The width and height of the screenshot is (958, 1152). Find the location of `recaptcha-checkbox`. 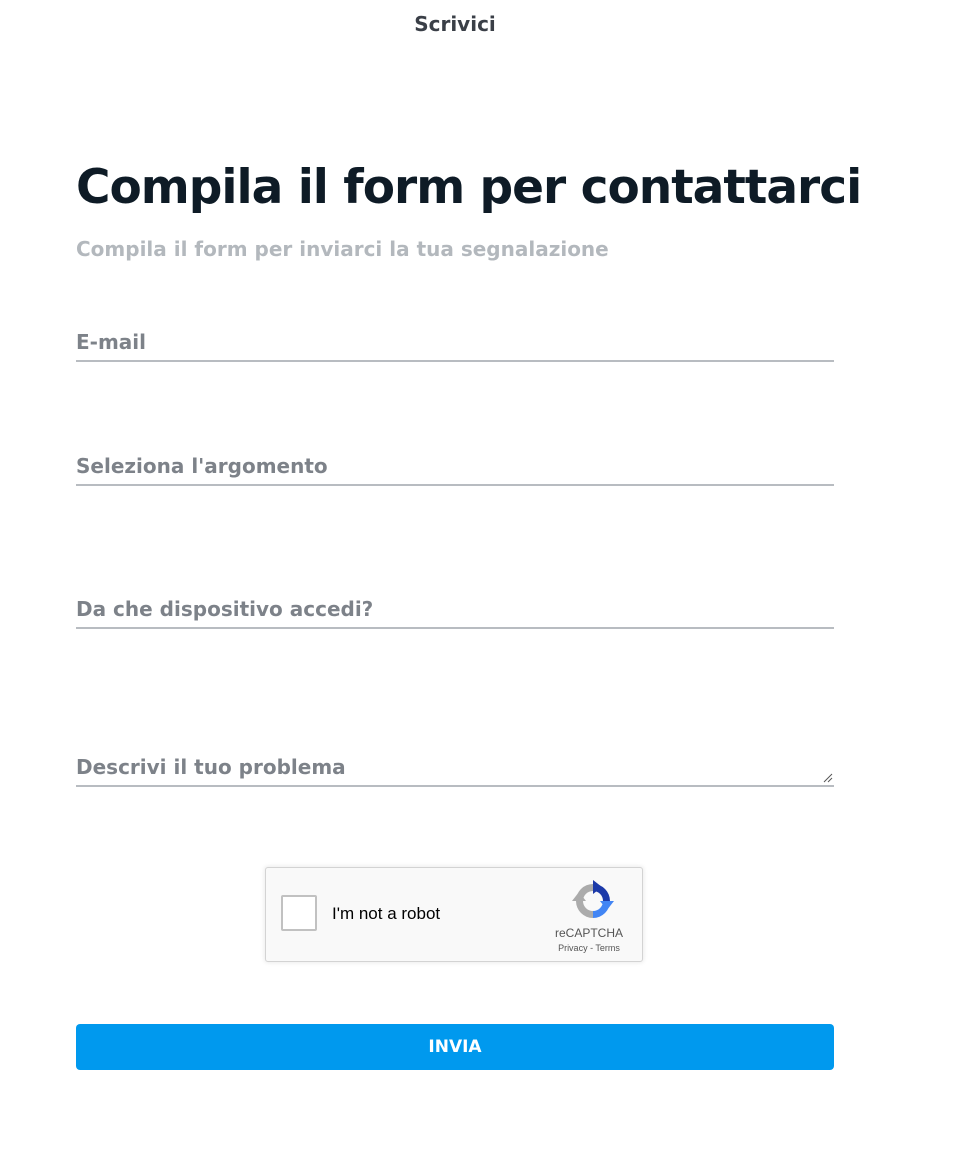

recaptcha-checkbox is located at coordinates (299, 913).